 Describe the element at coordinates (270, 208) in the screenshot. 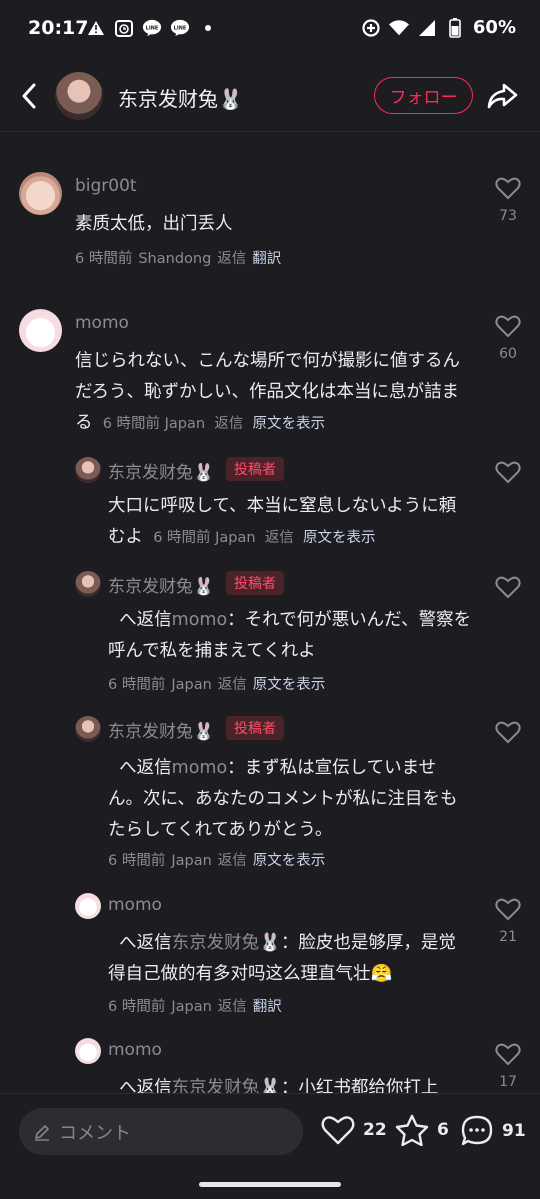

I see `comment-item: bigr00t 素质太低，出门丢人 6 時間前 Shandong 返信 翻訳 73` at that location.